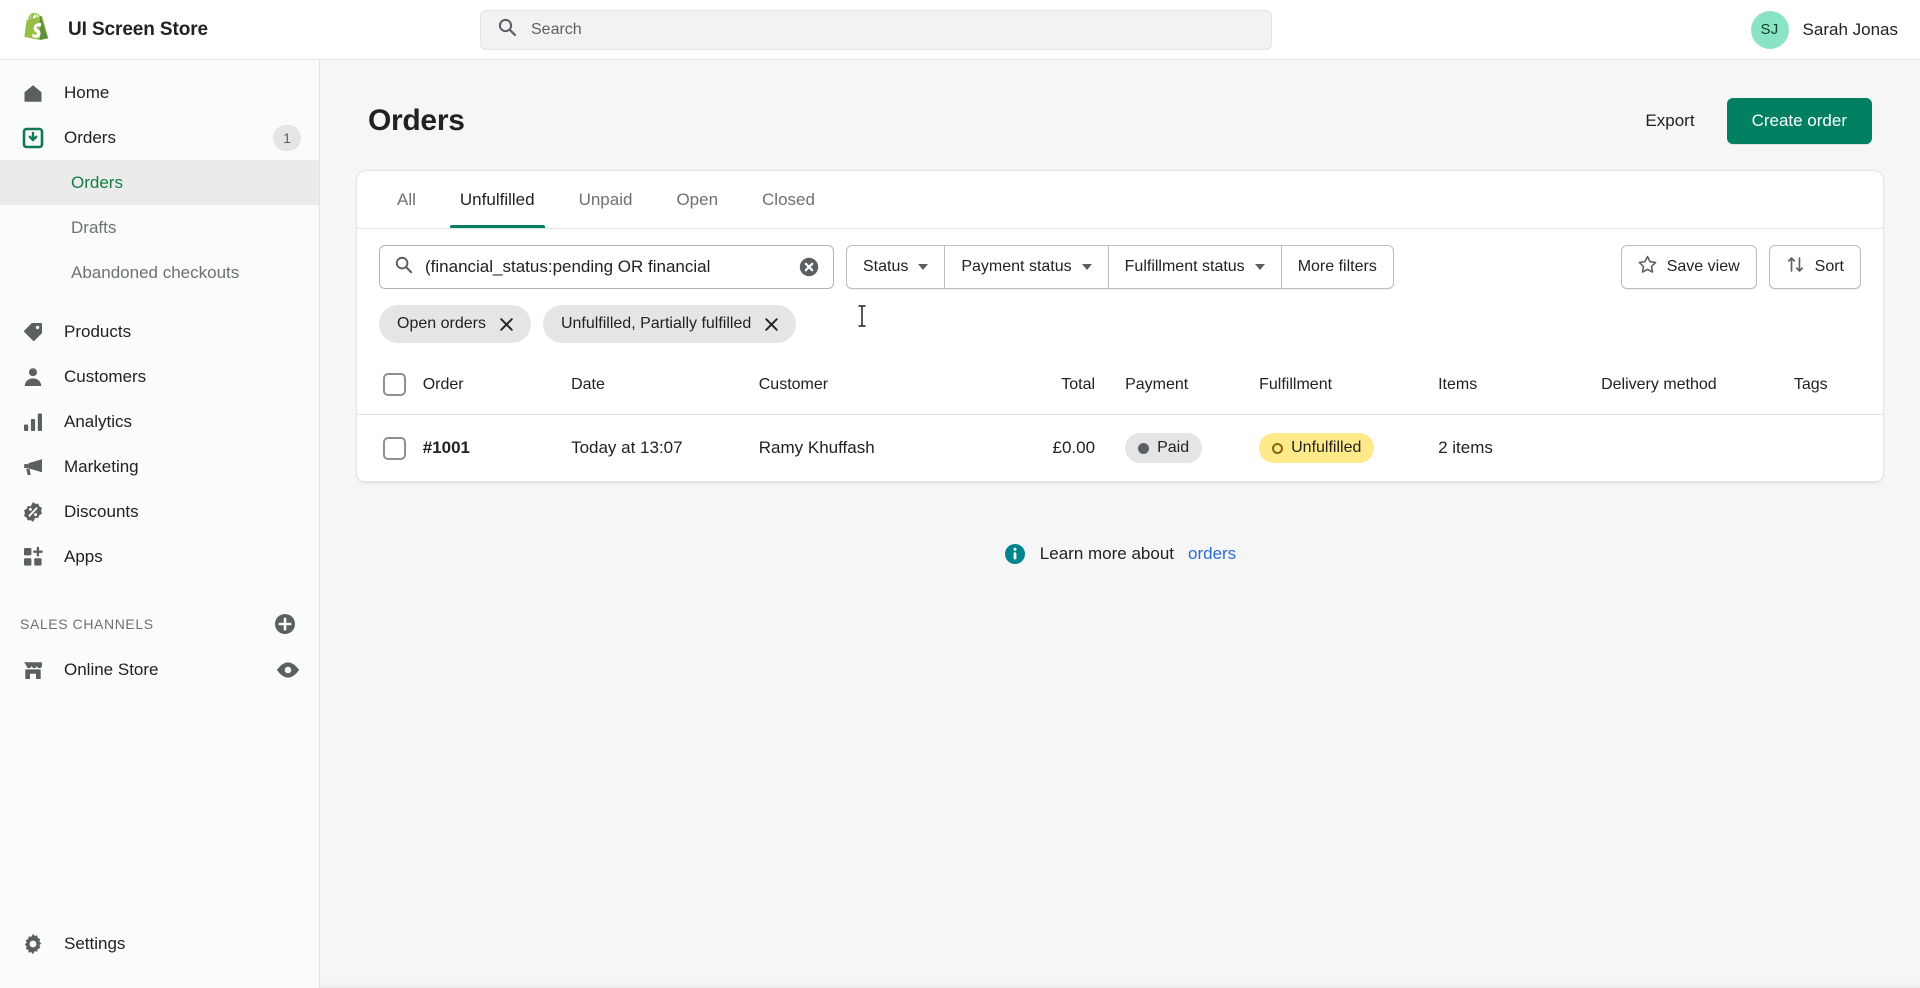  What do you see at coordinates (665, 448) in the screenshot?
I see `cell-date: Today at 13:07` at bounding box center [665, 448].